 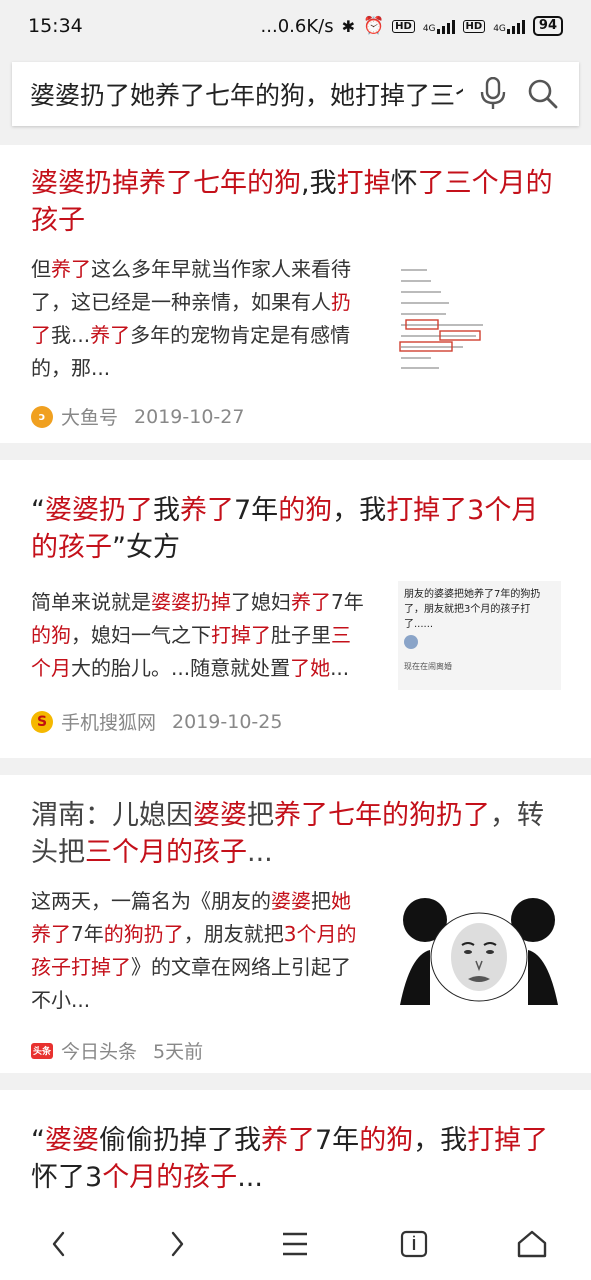 I want to click on plain-text: 怀了3, so click(x=67, y=1177).